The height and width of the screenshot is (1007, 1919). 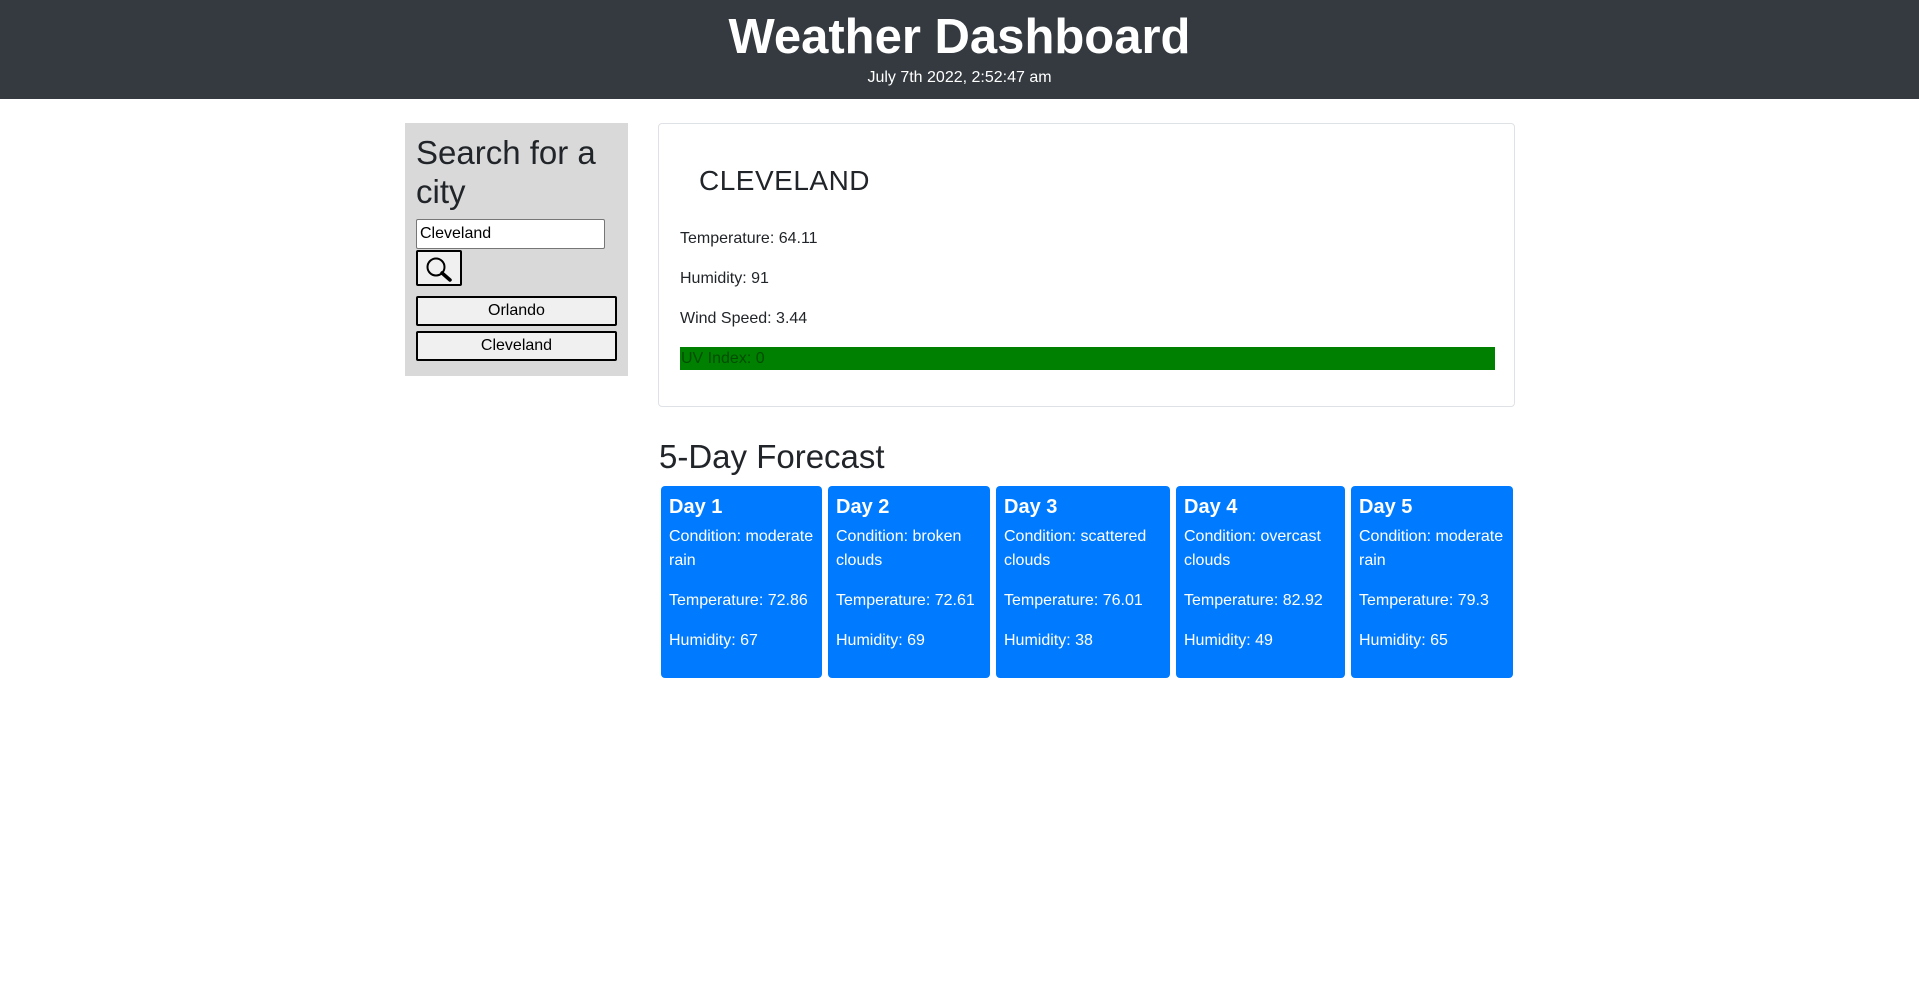 I want to click on search-panel: Search for a city Orlando Cleveland, so click(x=516, y=249).